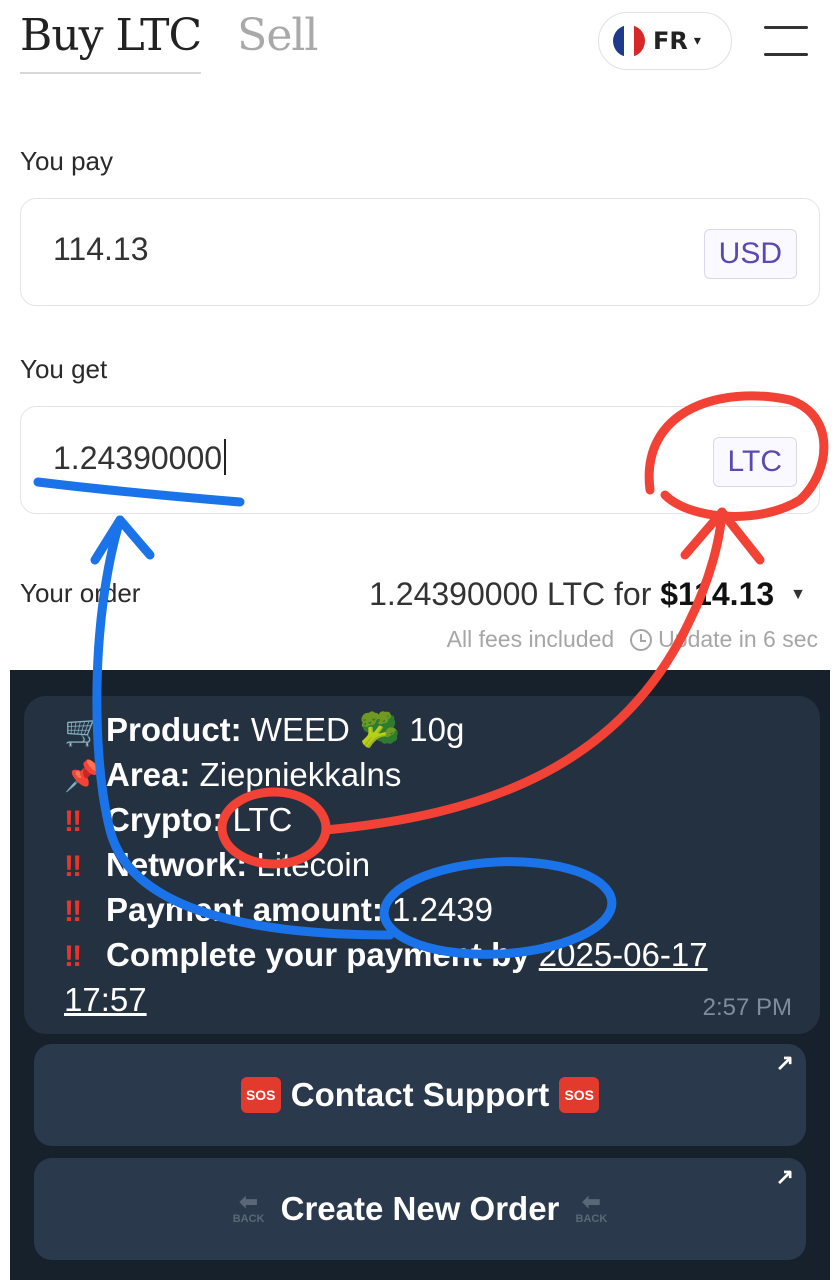 Image resolution: width=838 pixels, height=1280 pixels. What do you see at coordinates (434, 955) in the screenshot?
I see `message-line-deadline: ‼ Complete your payment by 2025-06-17` at bounding box center [434, 955].